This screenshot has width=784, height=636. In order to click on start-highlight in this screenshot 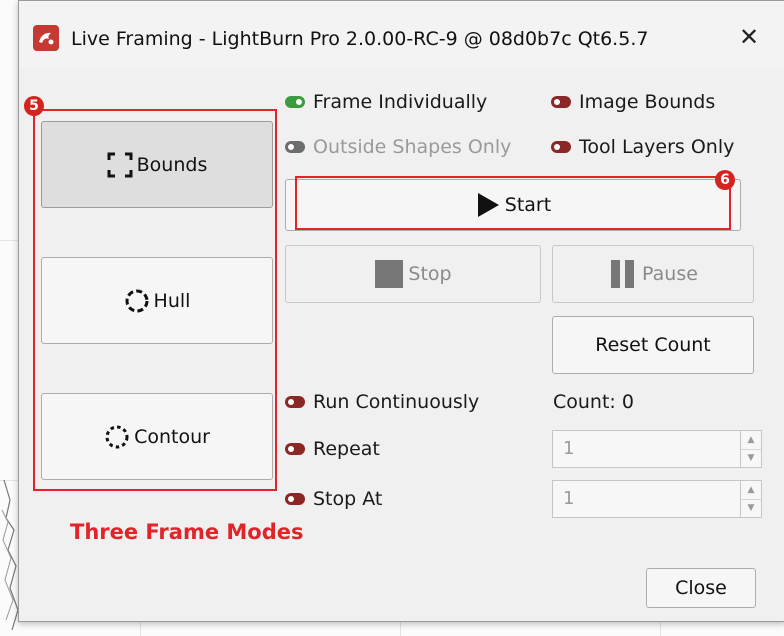, I will do `click(513, 203)`.